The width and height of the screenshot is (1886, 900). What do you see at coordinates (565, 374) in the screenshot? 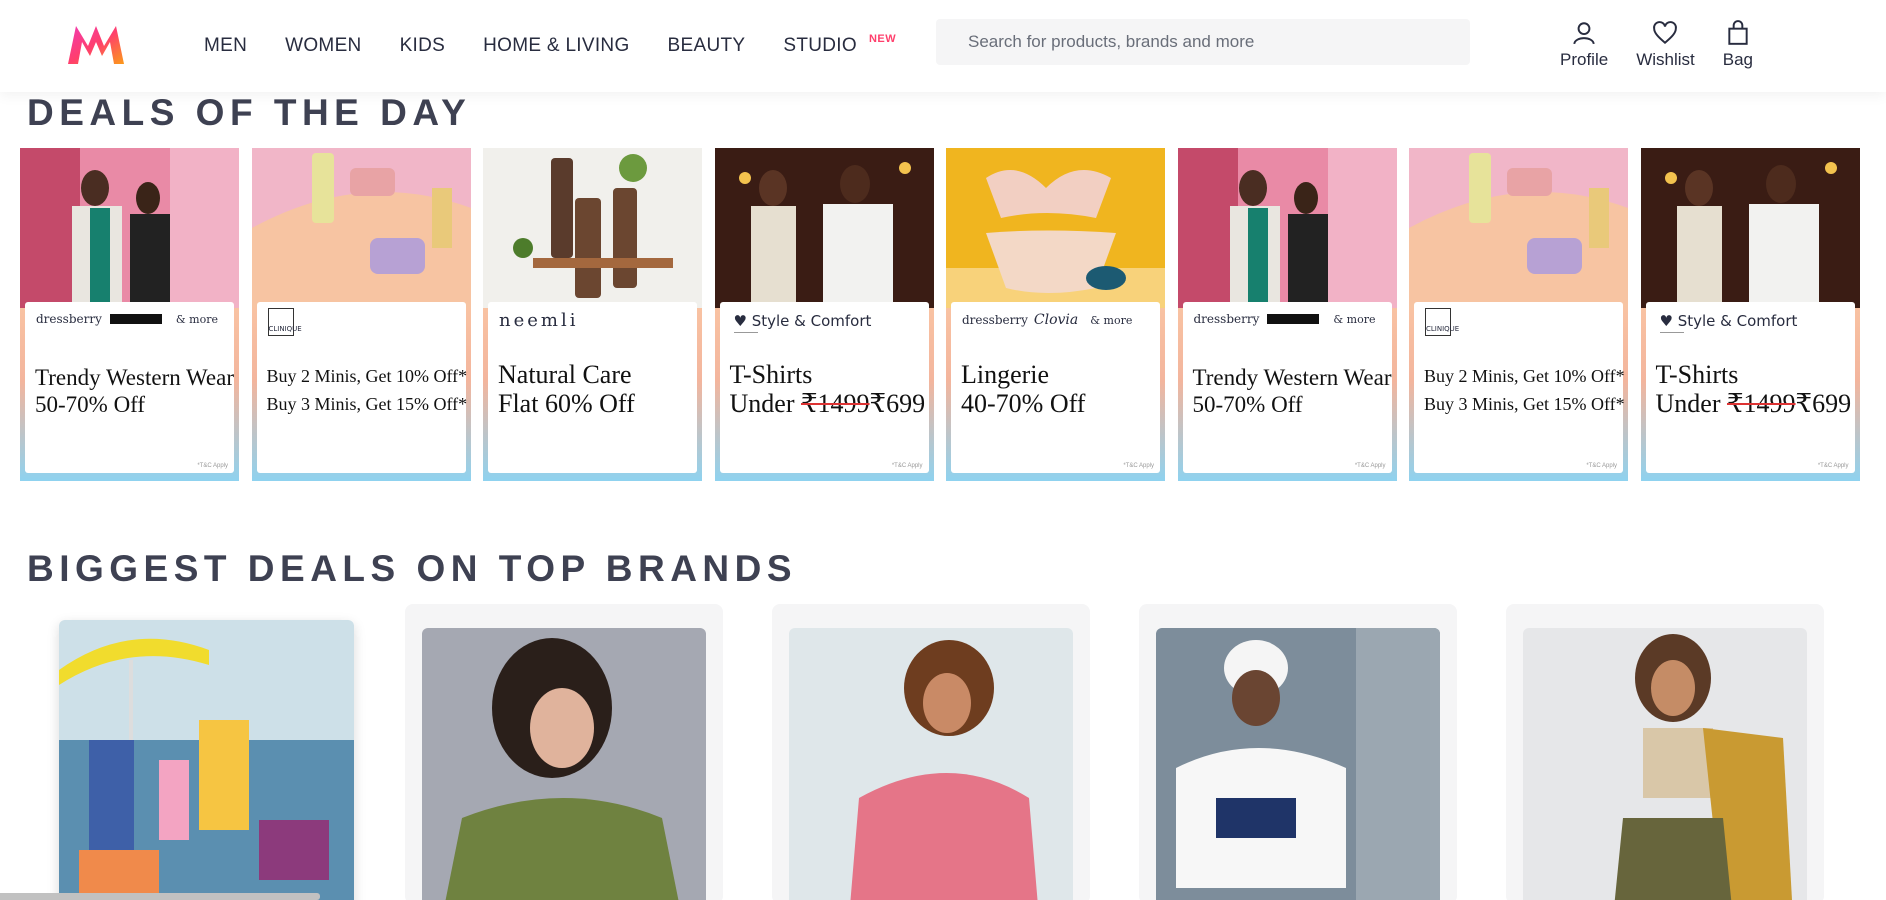
I see `offer-line-1: Natural Care` at bounding box center [565, 374].